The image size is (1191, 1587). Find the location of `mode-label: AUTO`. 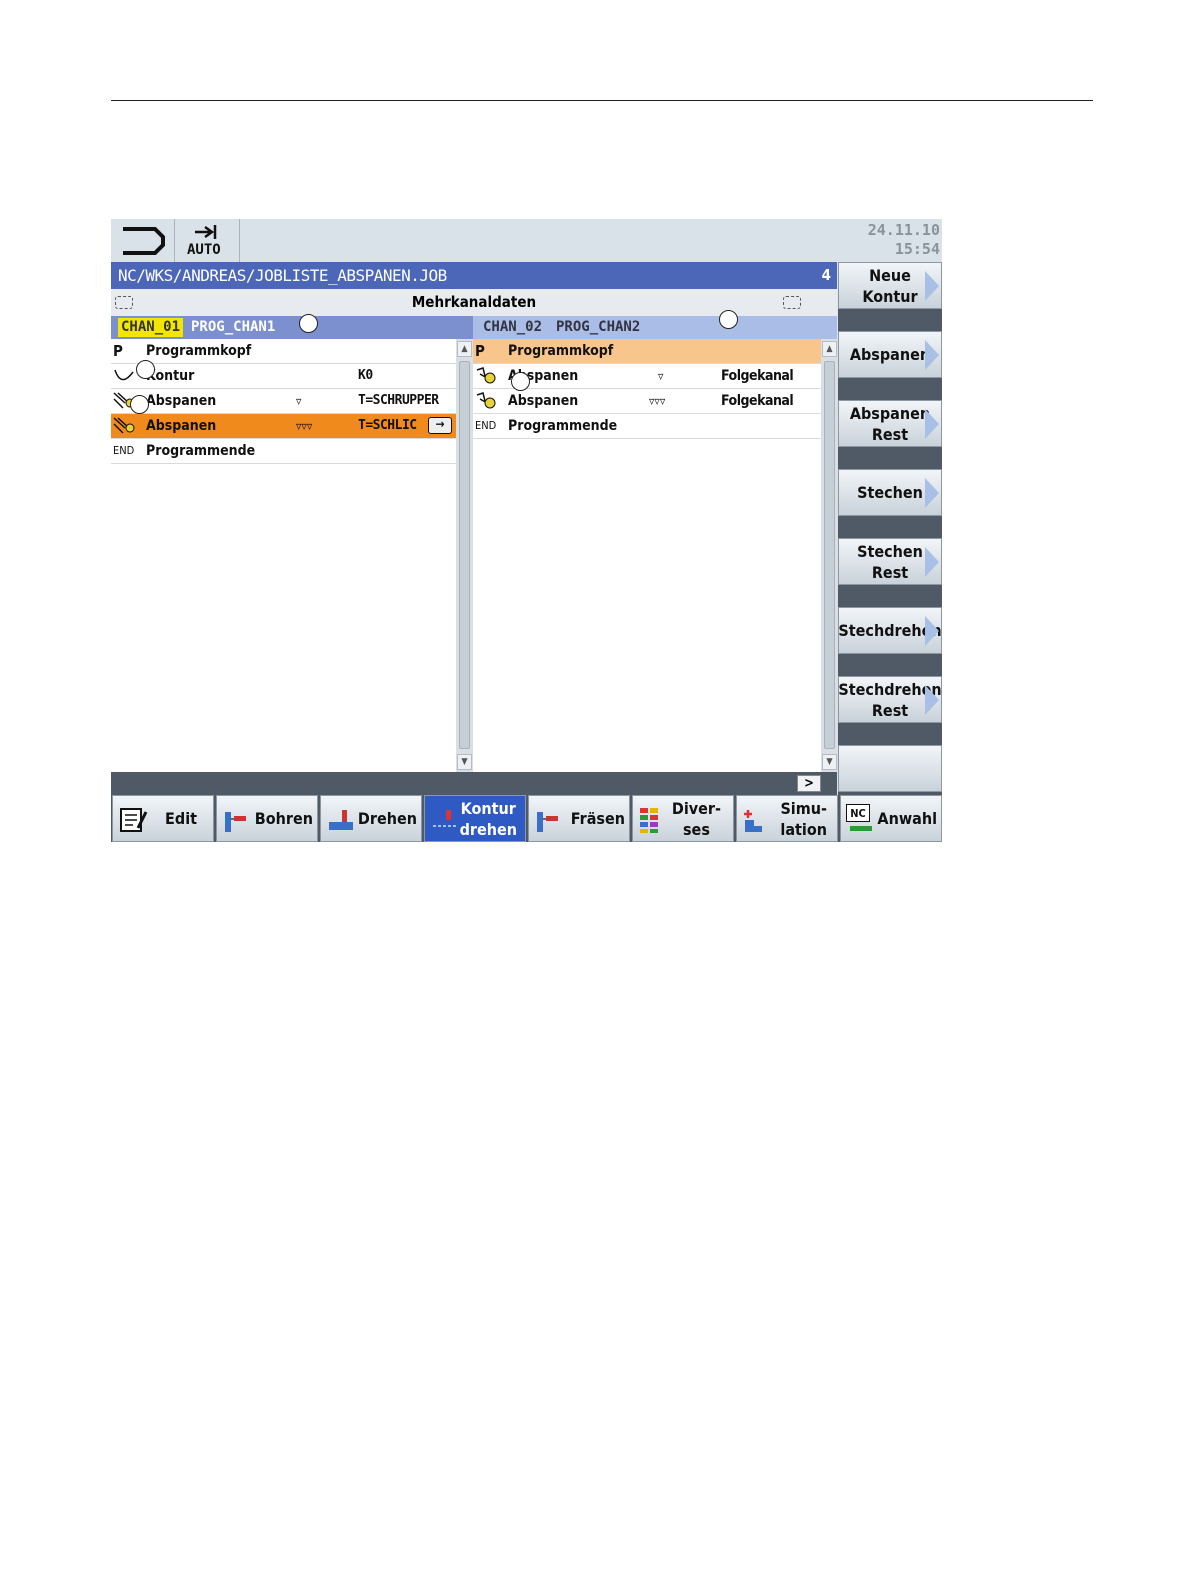

mode-label: AUTO is located at coordinates (204, 250).